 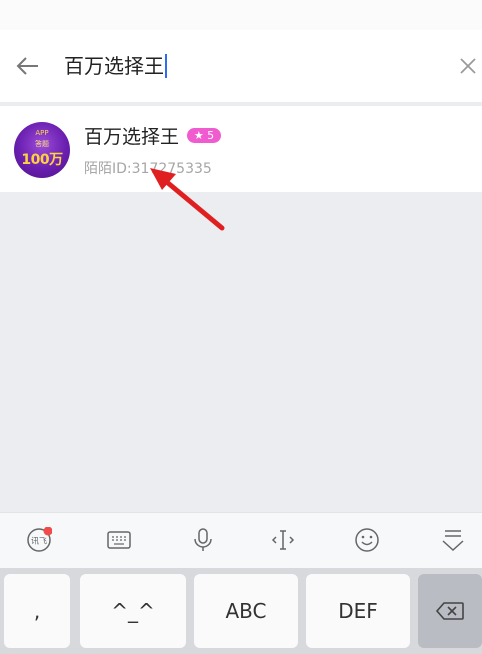 I want to click on emoticon-key: ^_^, so click(x=133, y=611).